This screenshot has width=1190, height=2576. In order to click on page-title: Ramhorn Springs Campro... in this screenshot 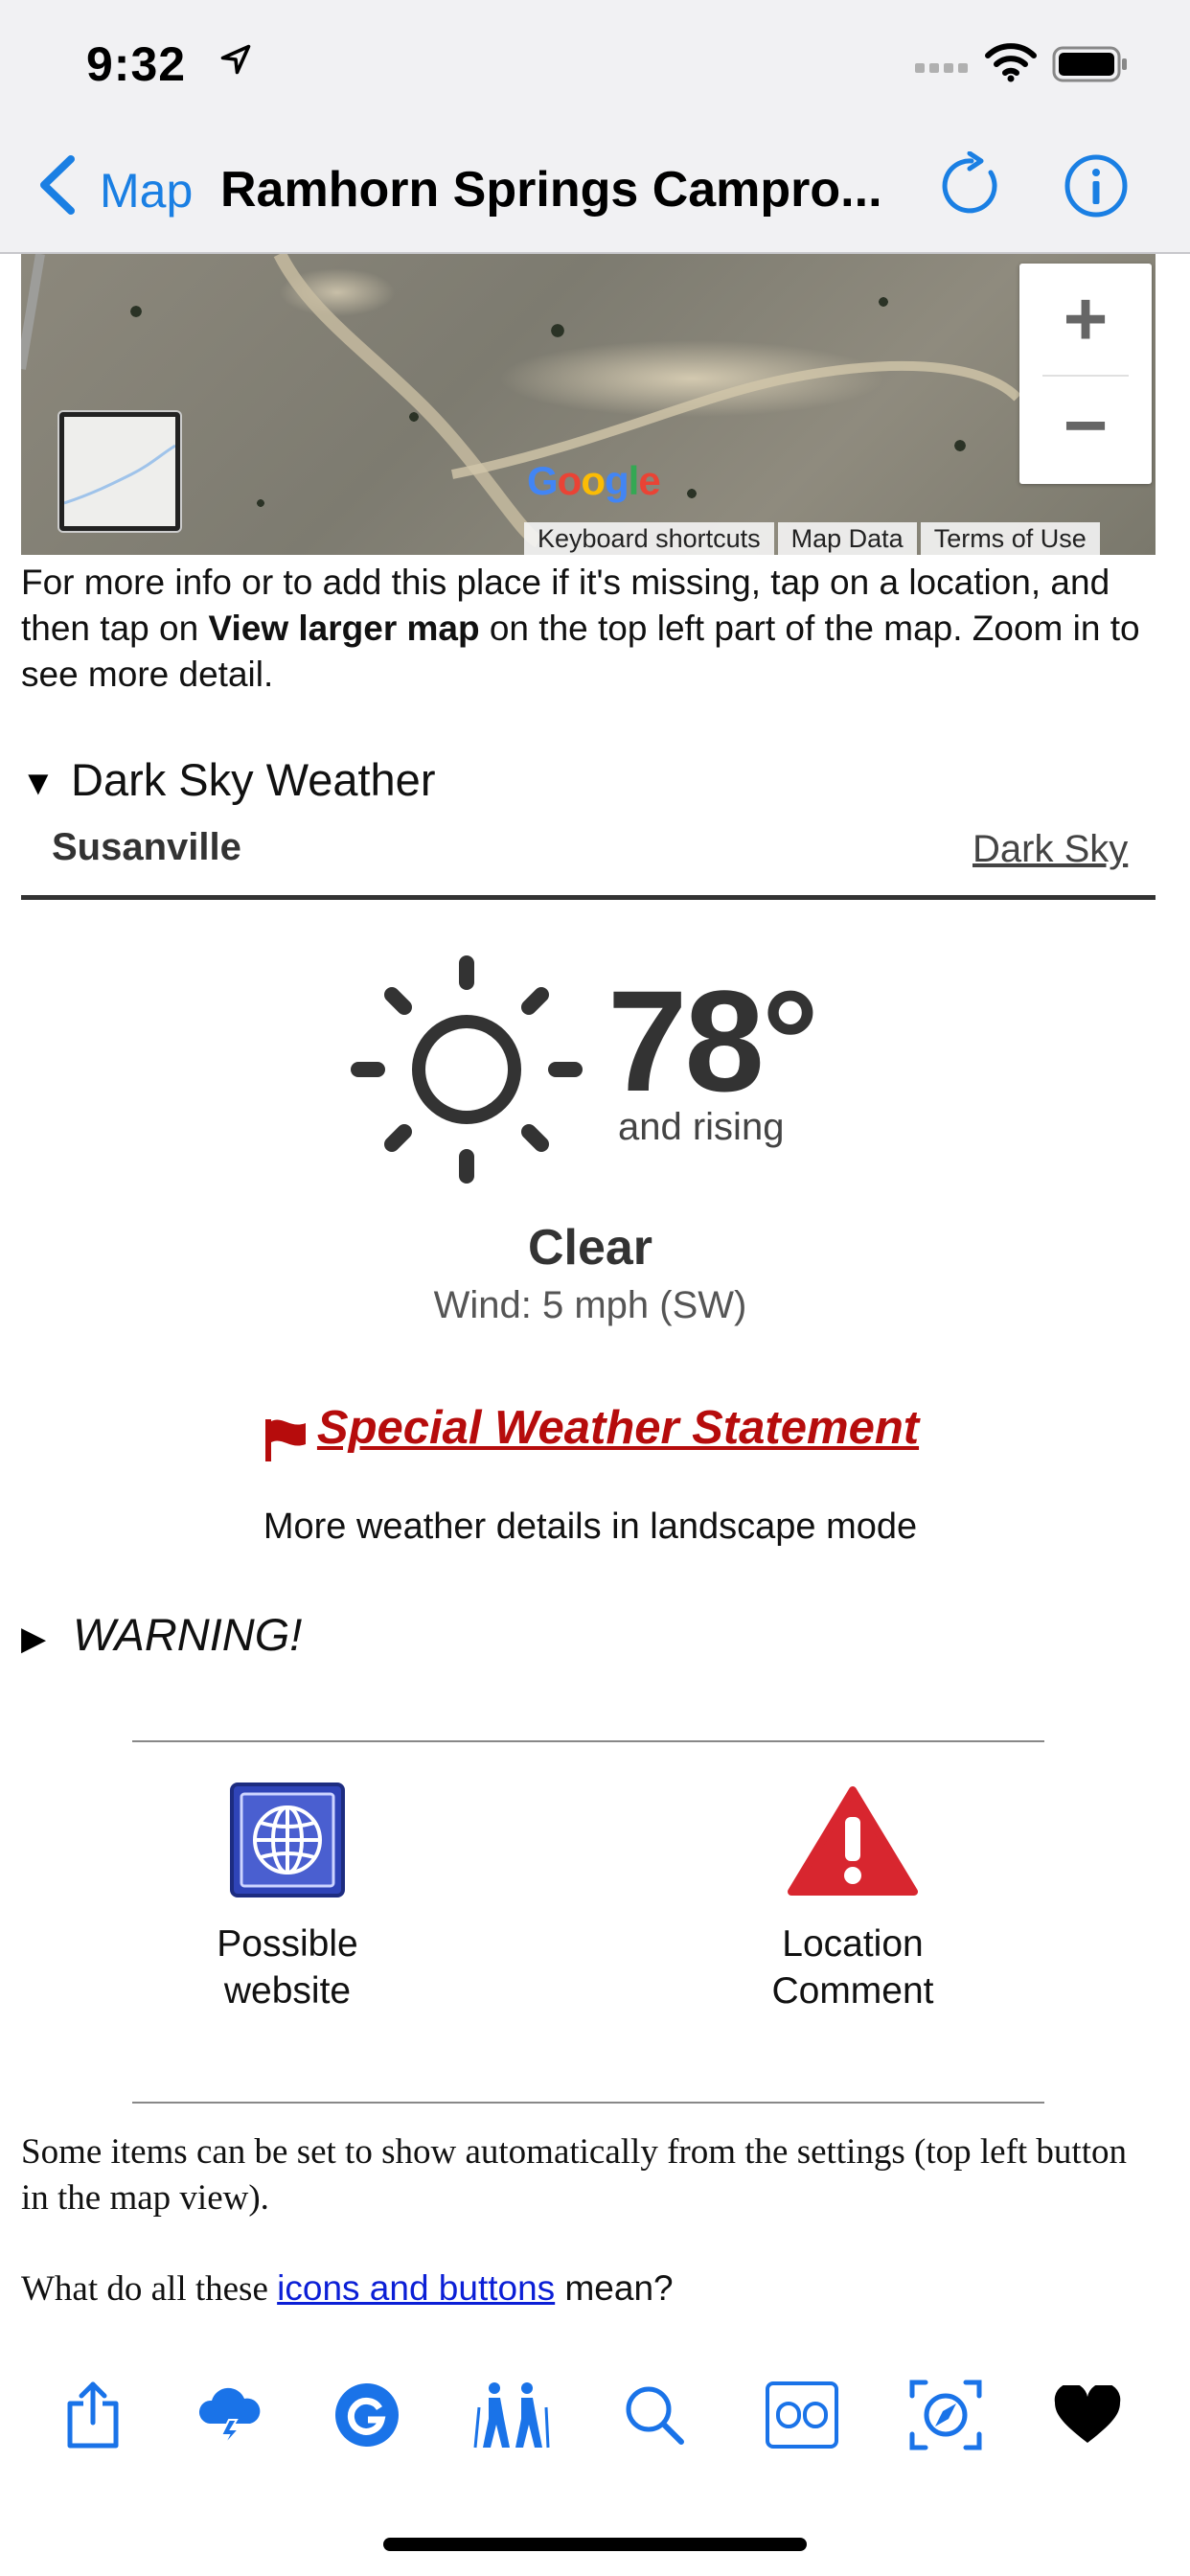, I will do `click(551, 190)`.